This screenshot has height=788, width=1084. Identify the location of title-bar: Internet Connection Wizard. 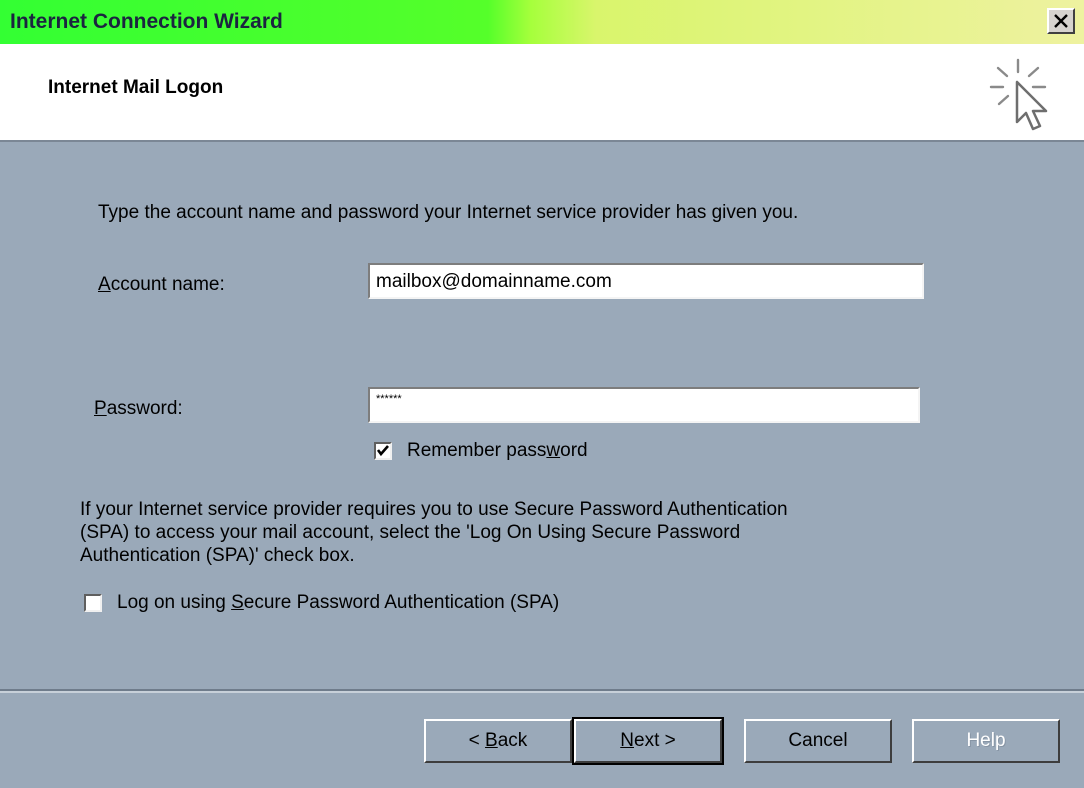
(542, 22).